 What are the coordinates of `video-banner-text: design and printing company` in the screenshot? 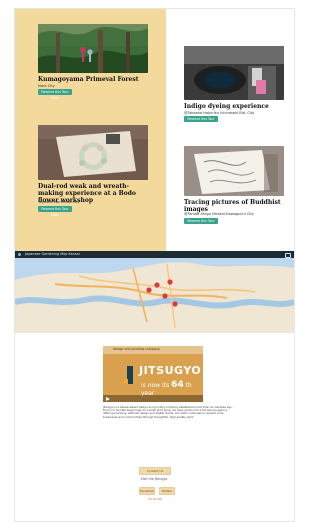 It's located at (136, 349).